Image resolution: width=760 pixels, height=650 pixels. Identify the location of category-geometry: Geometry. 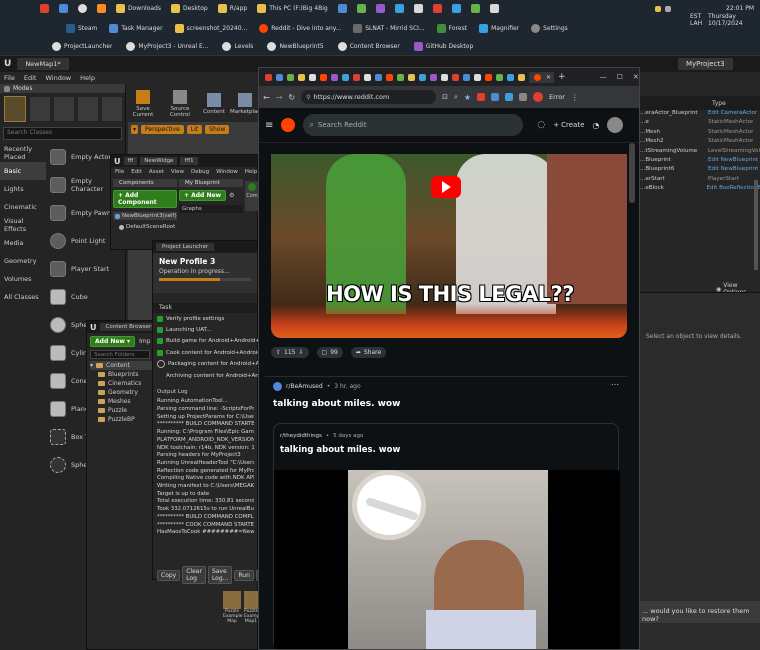
(23, 261).